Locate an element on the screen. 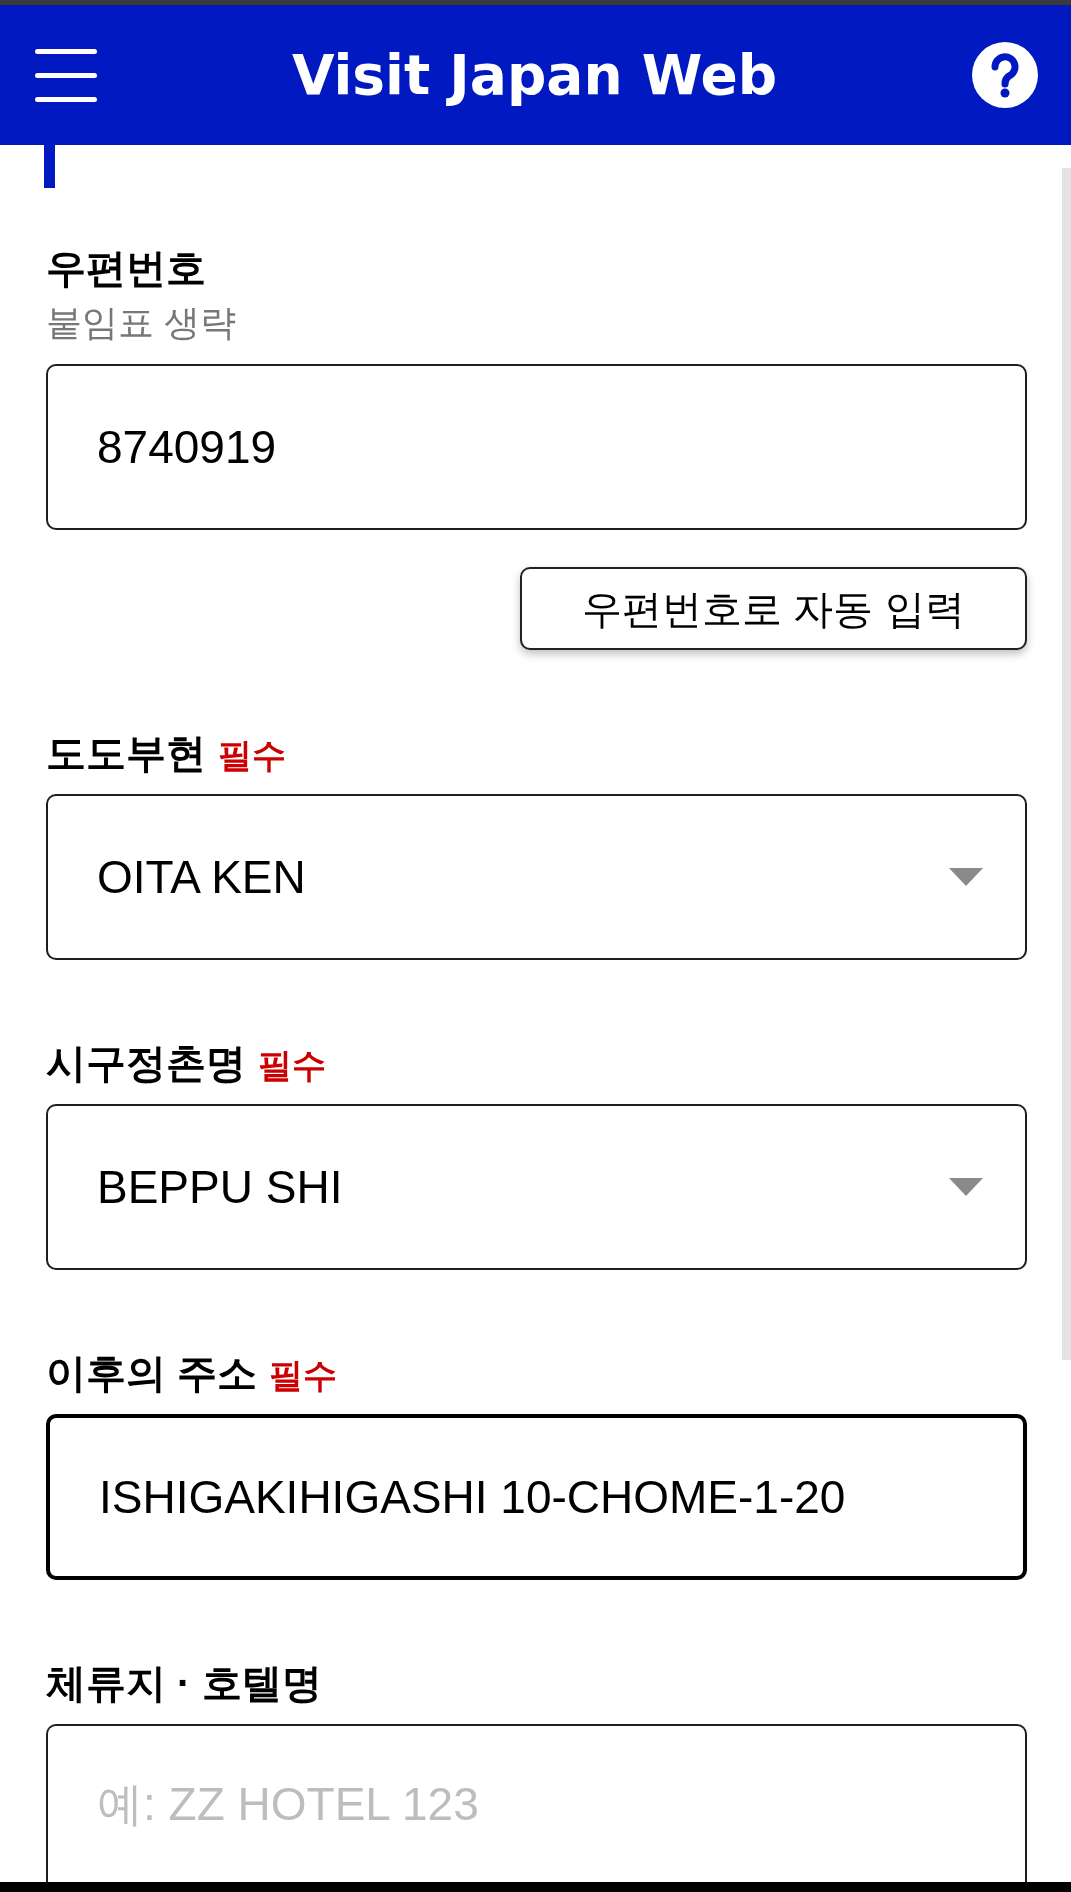 Image resolution: width=1071 pixels, height=1892 pixels. dropdown-select: BEPPU SHI is located at coordinates (536, 1187).